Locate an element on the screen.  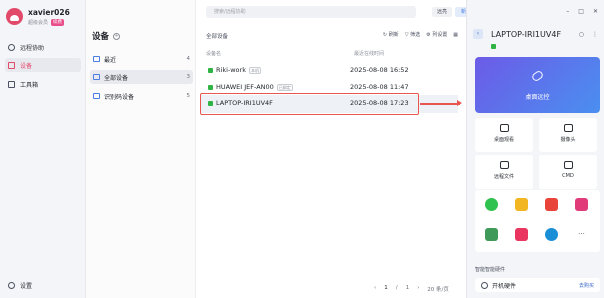
group-item-recent: 最近 4 is located at coordinates (141, 59).